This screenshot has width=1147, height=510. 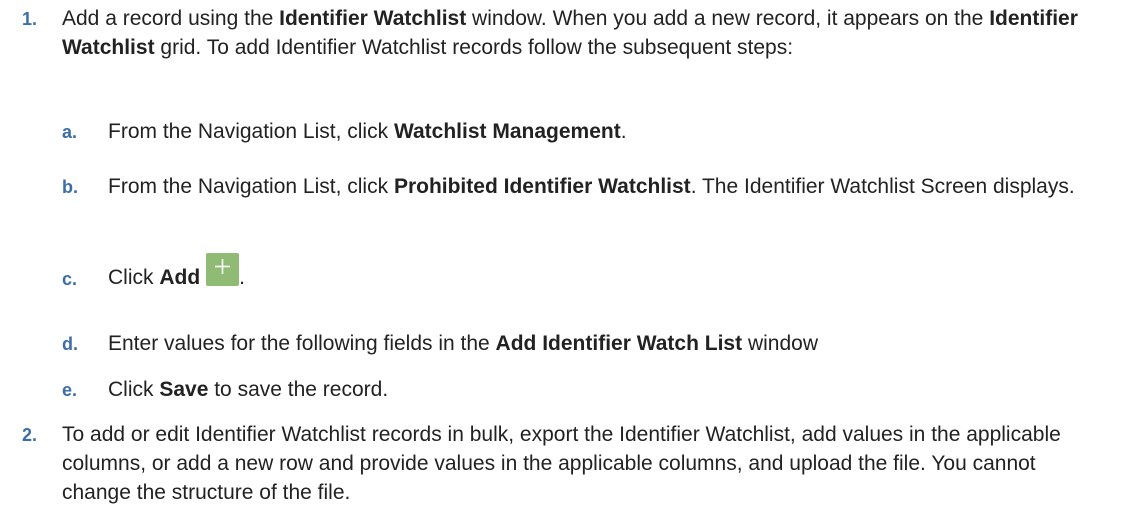 What do you see at coordinates (507, 131) in the screenshot?
I see `bold-term: Watchlist Management` at bounding box center [507, 131].